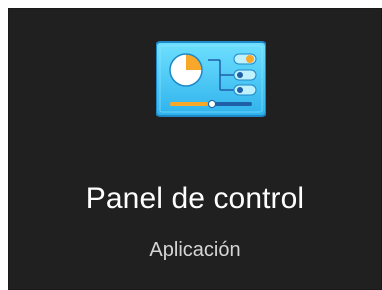 This screenshot has height=290, width=382. I want to click on control-panel-icon, so click(211, 79).